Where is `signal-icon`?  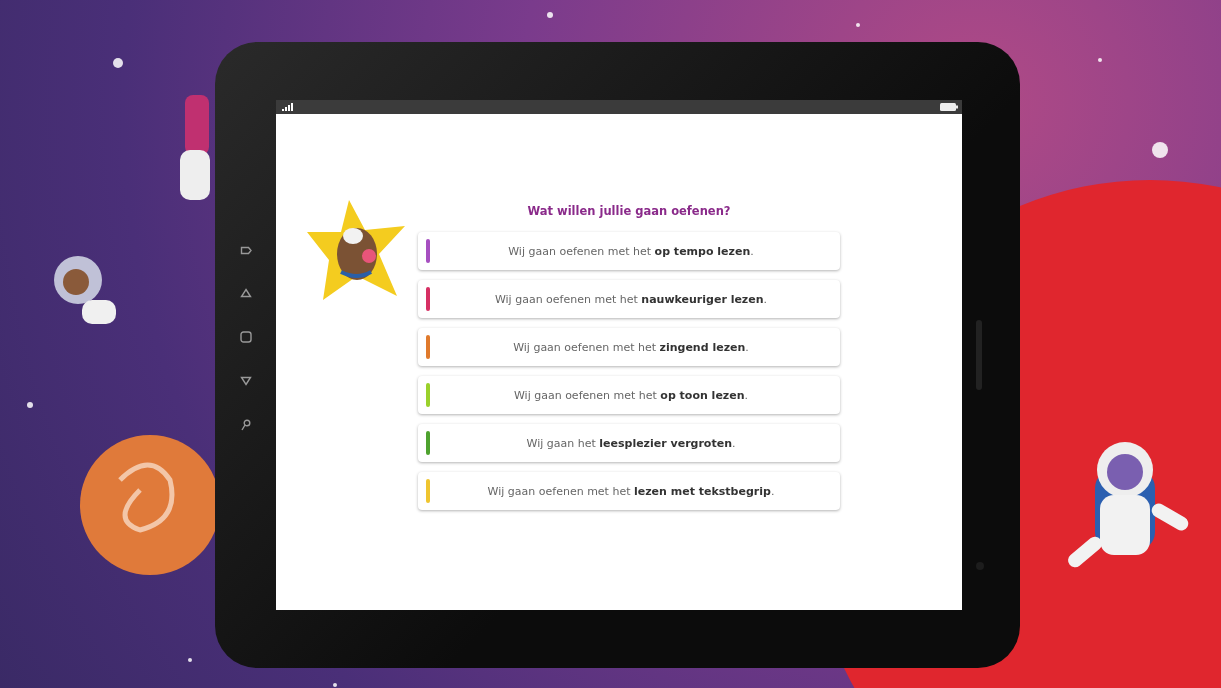 signal-icon is located at coordinates (288, 107).